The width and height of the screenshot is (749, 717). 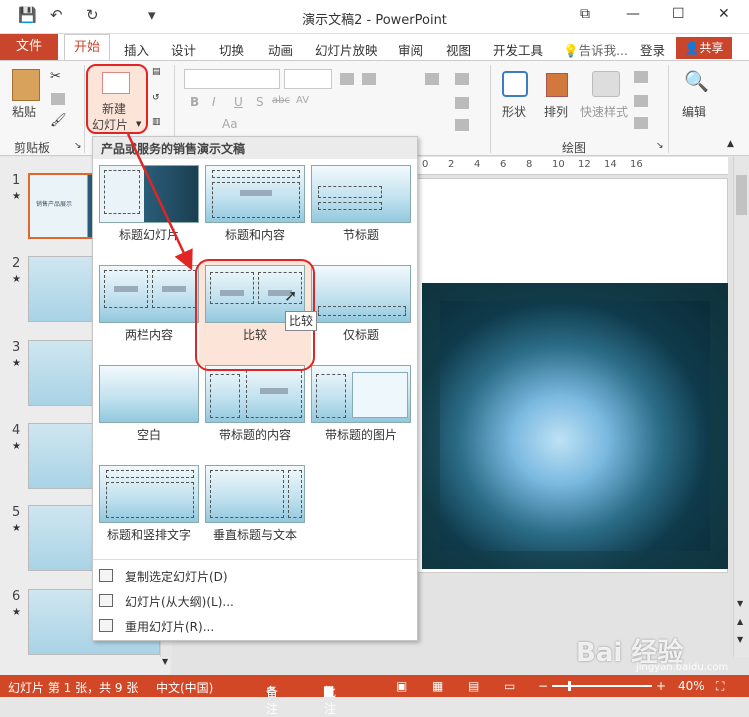 I want to click on collapse-ribbon-icon: ▲, so click(x=730, y=144).